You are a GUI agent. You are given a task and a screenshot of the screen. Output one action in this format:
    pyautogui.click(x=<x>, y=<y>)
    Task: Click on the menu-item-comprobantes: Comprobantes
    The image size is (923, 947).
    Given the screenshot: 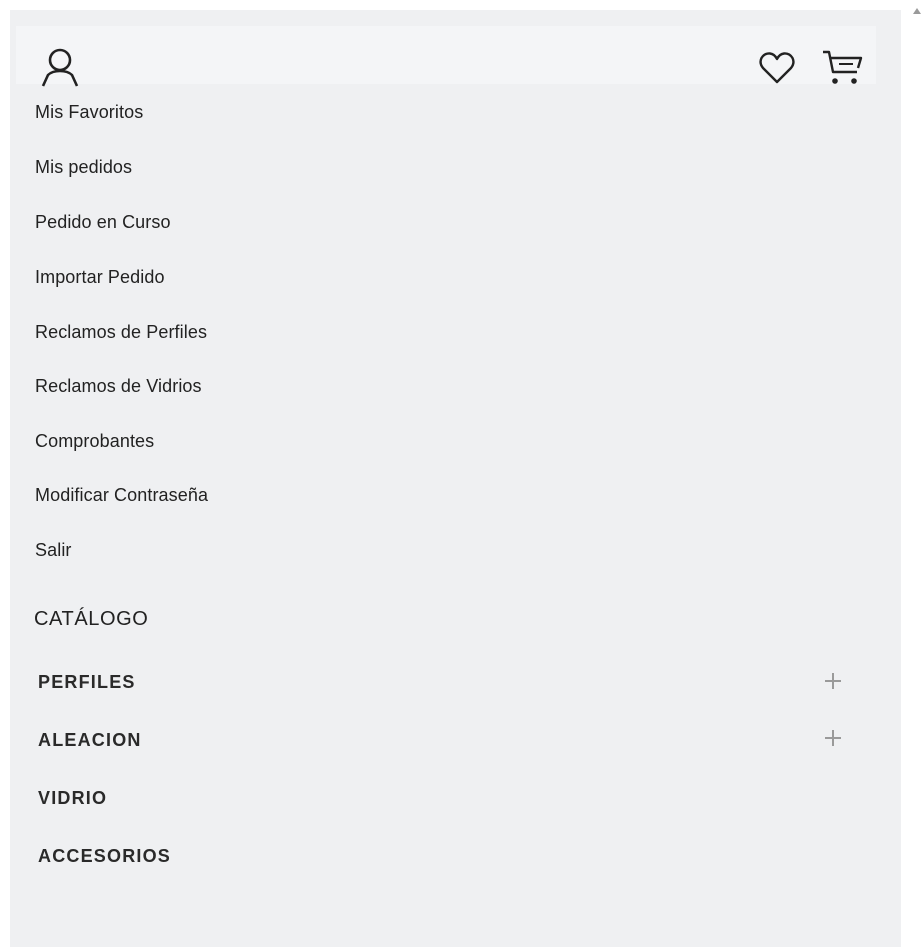 What is the action you would take?
    pyautogui.click(x=94, y=441)
    